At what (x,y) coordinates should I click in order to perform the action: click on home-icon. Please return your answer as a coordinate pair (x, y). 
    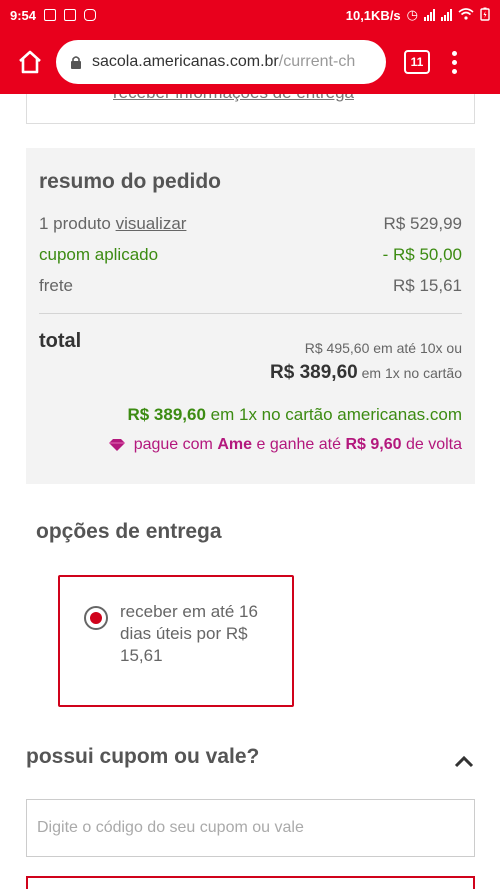
    Looking at the image, I should click on (30, 62).